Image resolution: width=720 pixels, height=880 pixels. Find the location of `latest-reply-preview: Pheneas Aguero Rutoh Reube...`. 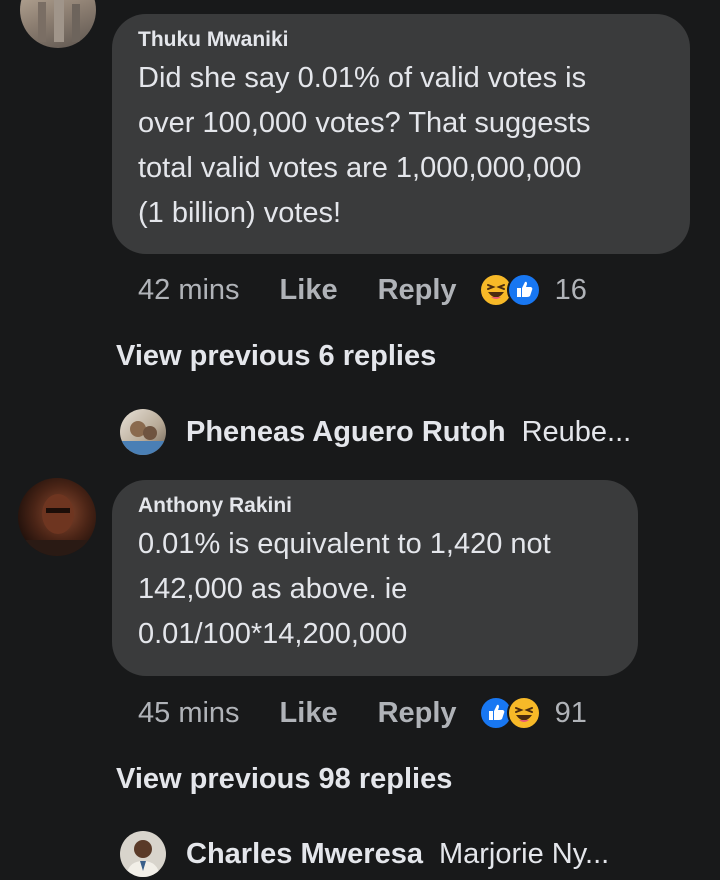

latest-reply-preview: Pheneas Aguero Rutoh Reube... is located at coordinates (375, 432).